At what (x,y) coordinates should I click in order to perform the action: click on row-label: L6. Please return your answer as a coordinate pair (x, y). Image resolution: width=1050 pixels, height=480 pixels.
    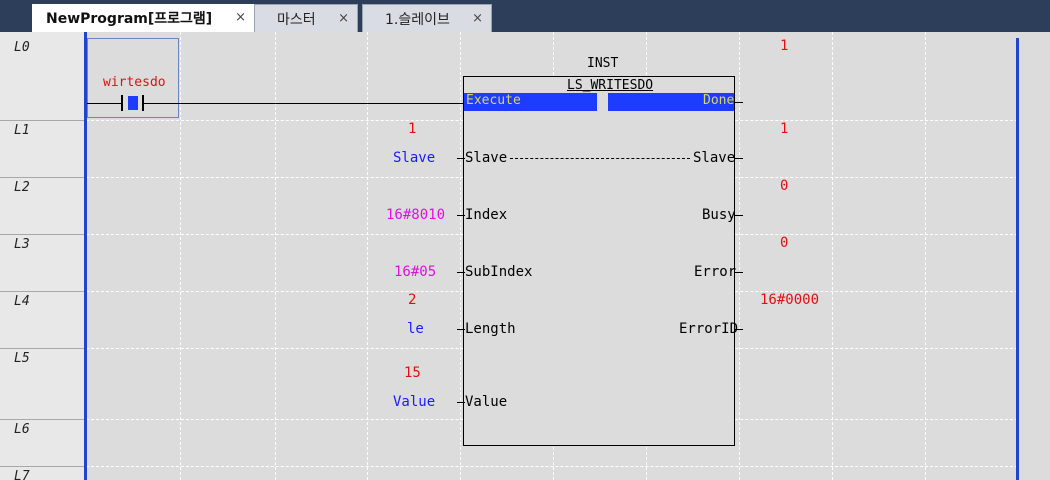
    Looking at the image, I should click on (22, 429).